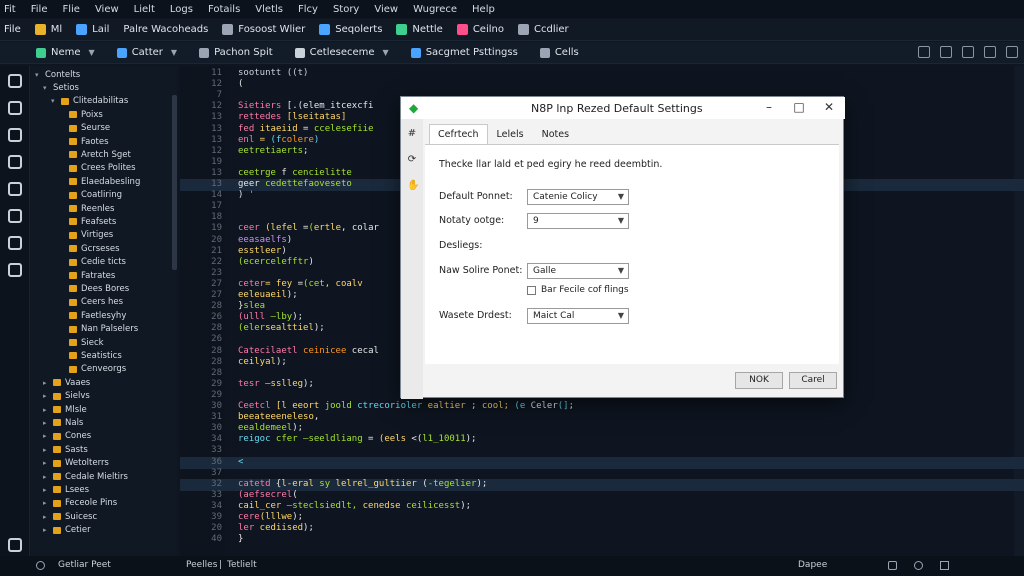 The height and width of the screenshot is (576, 1024). Describe the element at coordinates (66, 396) in the screenshot. I see `tree-item: ▸ Sielvs` at that location.